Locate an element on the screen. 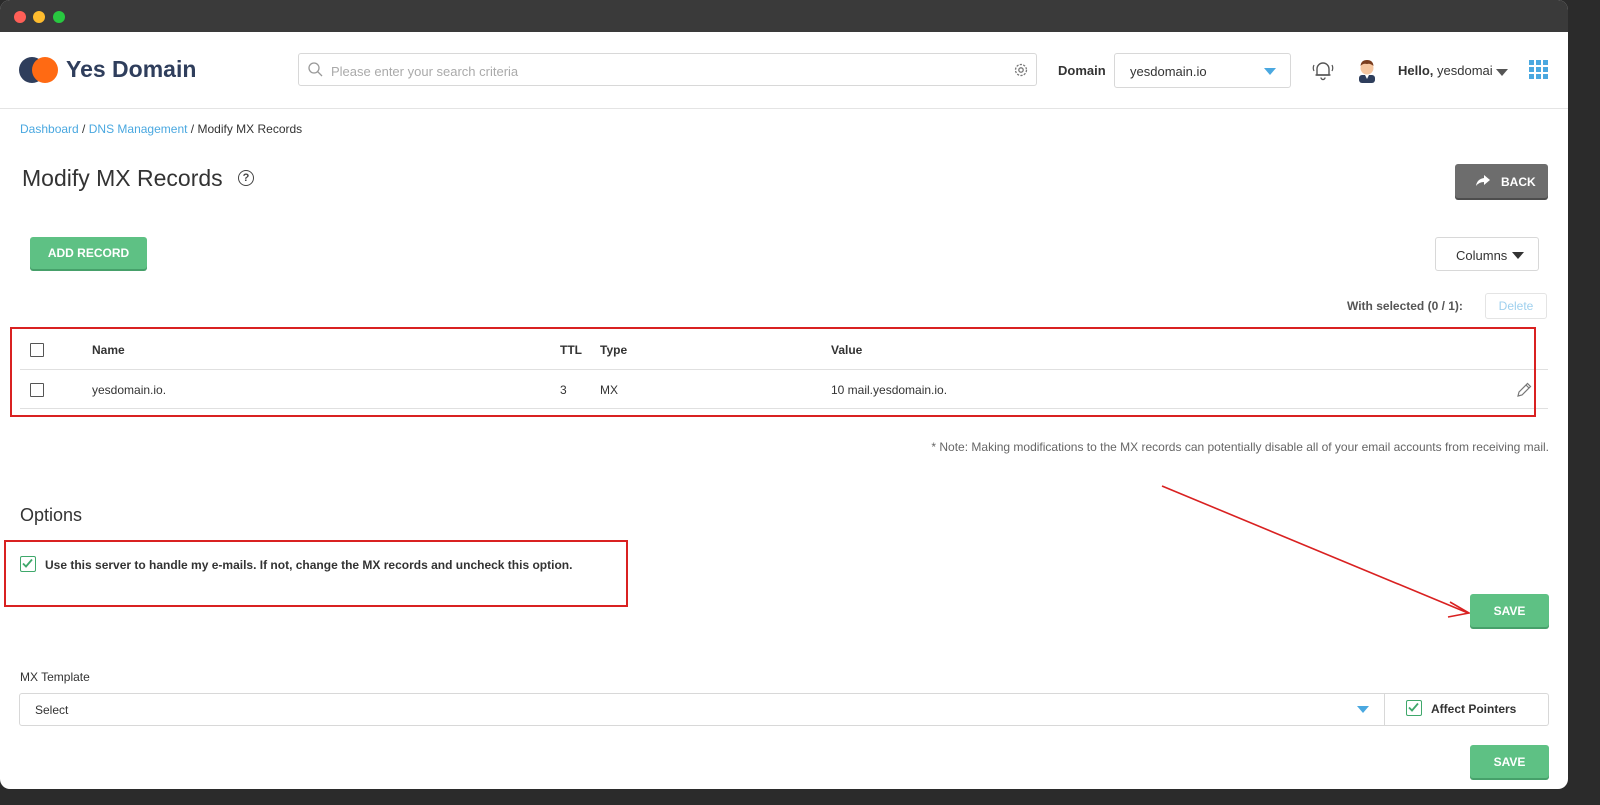 The height and width of the screenshot is (805, 1600). mx-template-save-button: SAVE is located at coordinates (1509, 761).